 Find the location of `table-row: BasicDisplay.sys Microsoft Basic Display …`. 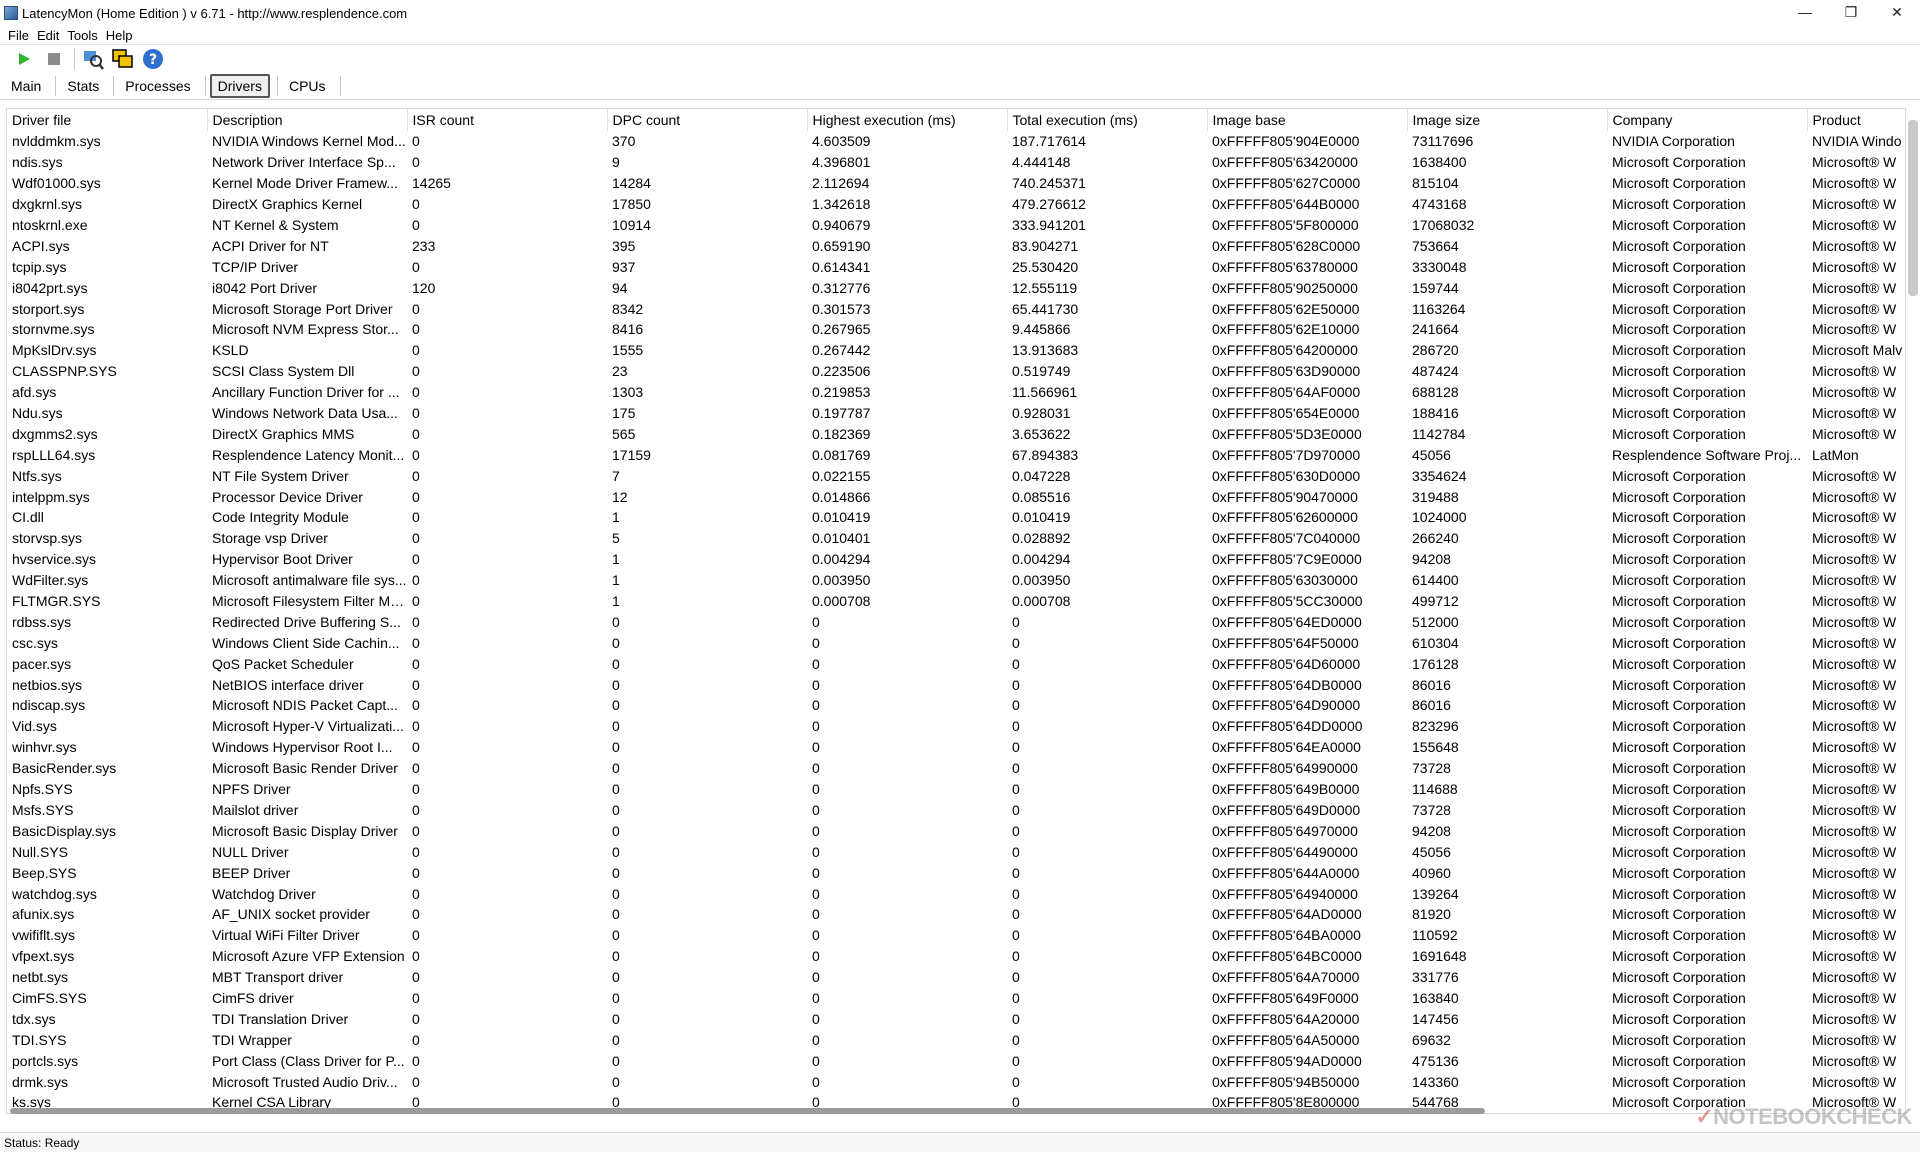

table-row: BasicDisplay.sys Microsoft Basic Display … is located at coordinates (956, 830).